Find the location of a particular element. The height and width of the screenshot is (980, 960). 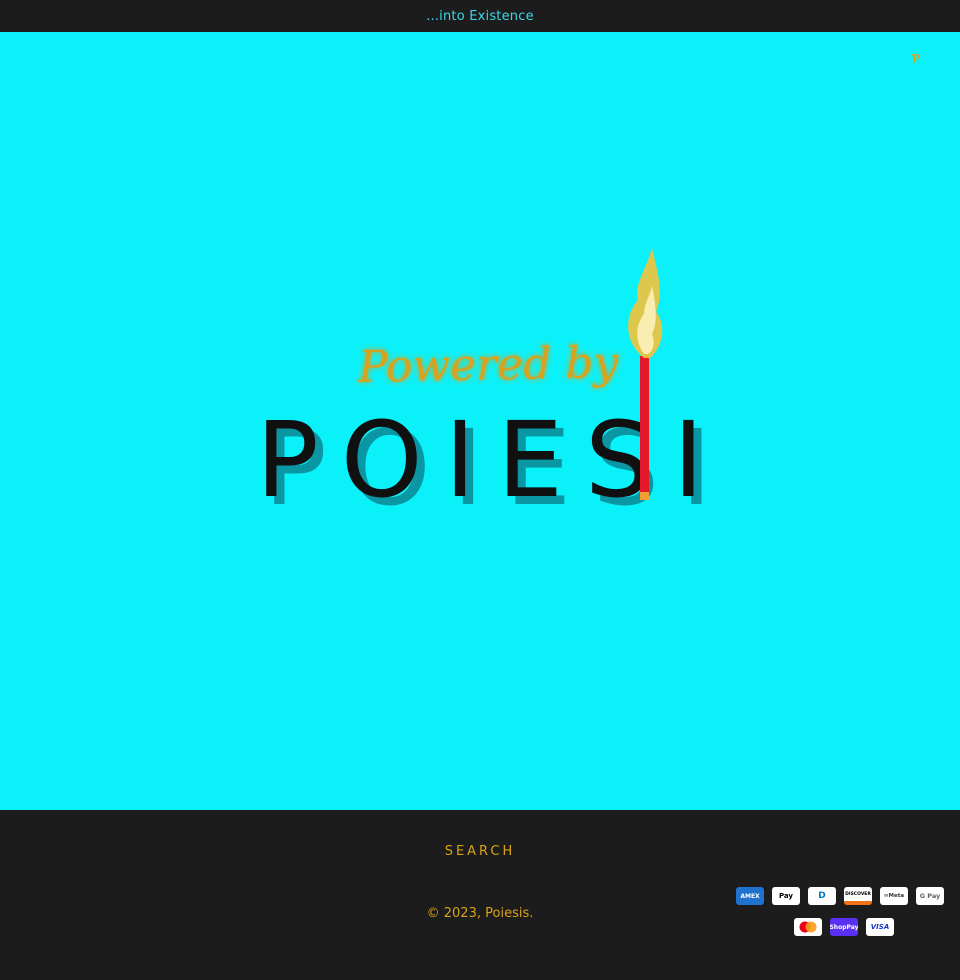

announcement-bar: ...into Existence is located at coordinates (480, 16).